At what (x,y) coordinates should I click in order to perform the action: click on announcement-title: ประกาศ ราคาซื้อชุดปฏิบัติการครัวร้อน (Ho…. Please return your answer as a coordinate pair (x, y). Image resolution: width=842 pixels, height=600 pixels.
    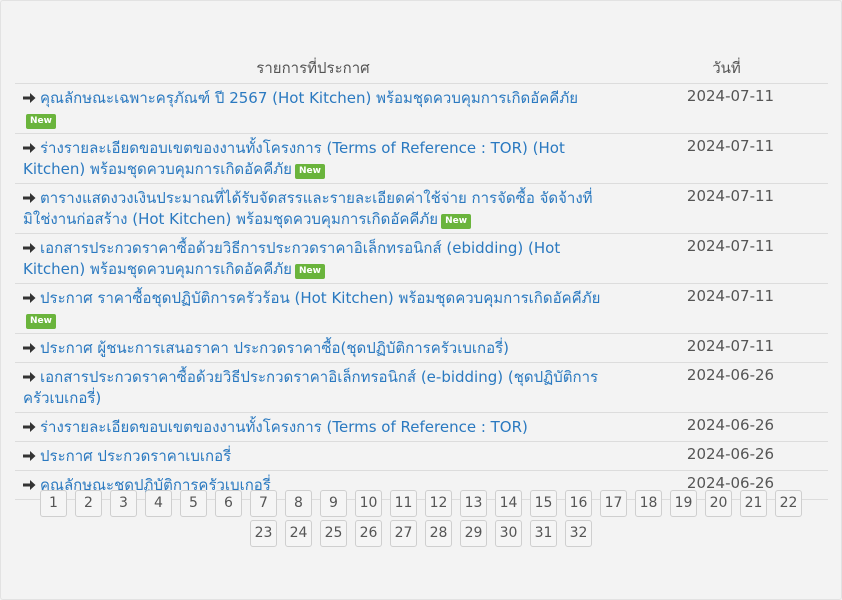
    Looking at the image, I should click on (320, 298).